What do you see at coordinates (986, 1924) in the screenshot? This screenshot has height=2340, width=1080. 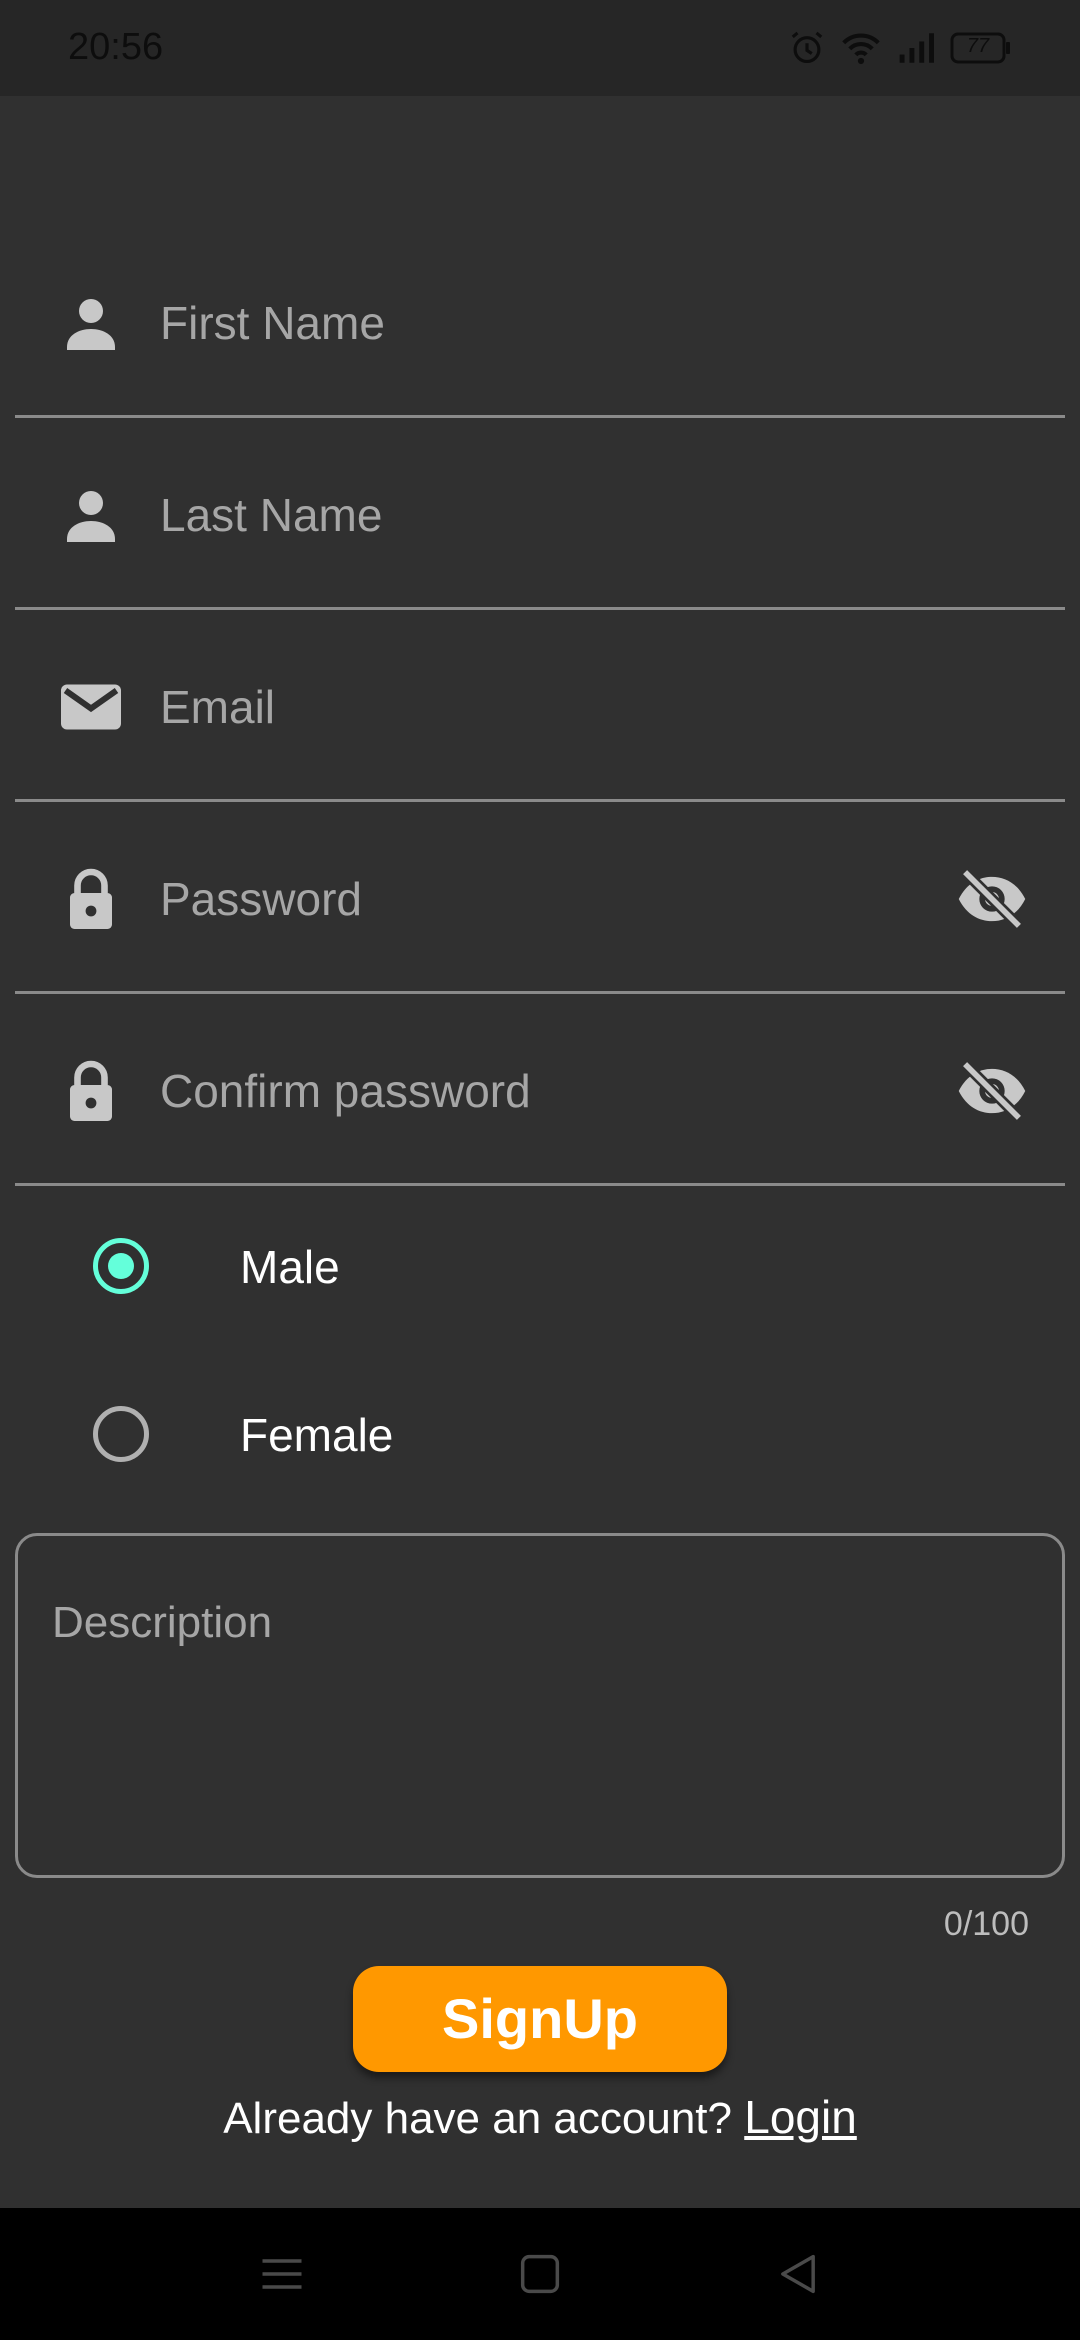 I see `character-counter: 0/100` at bounding box center [986, 1924].